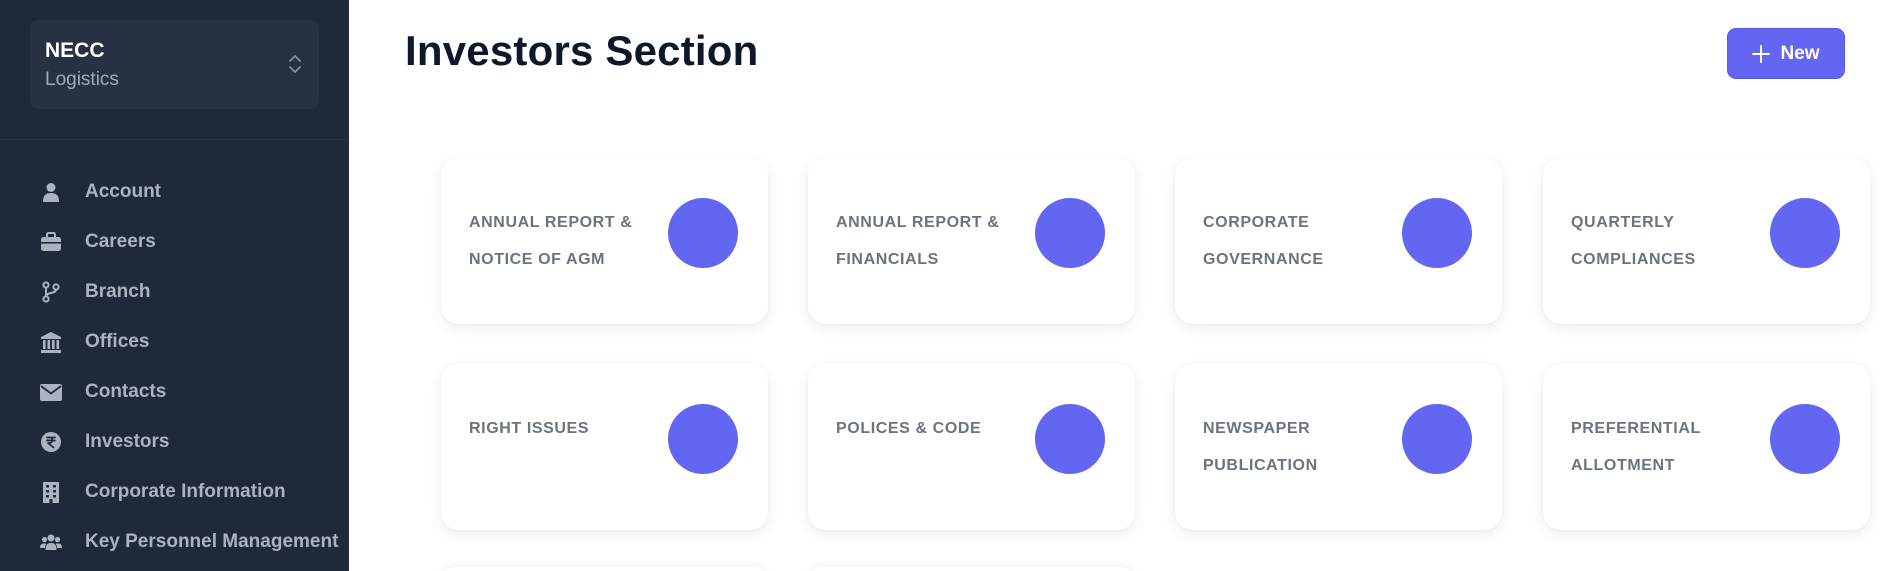 The width and height of the screenshot is (1885, 571). Describe the element at coordinates (51, 192) in the screenshot. I see `user-icon` at that location.